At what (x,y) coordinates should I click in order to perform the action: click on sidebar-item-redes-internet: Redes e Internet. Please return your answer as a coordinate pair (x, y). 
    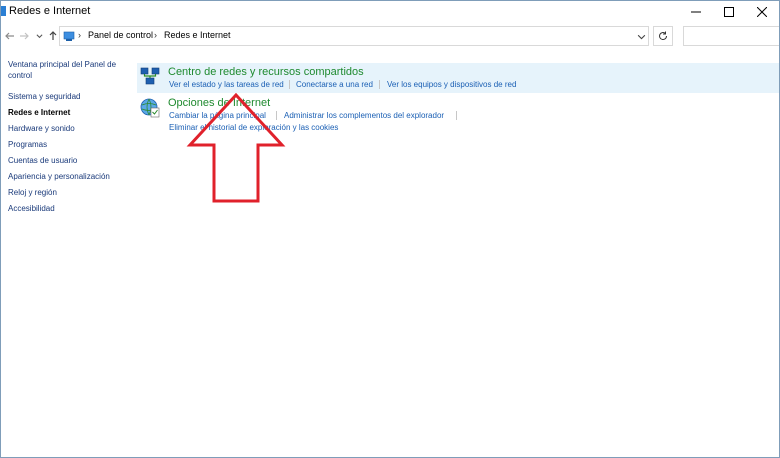
    Looking at the image, I should click on (39, 112).